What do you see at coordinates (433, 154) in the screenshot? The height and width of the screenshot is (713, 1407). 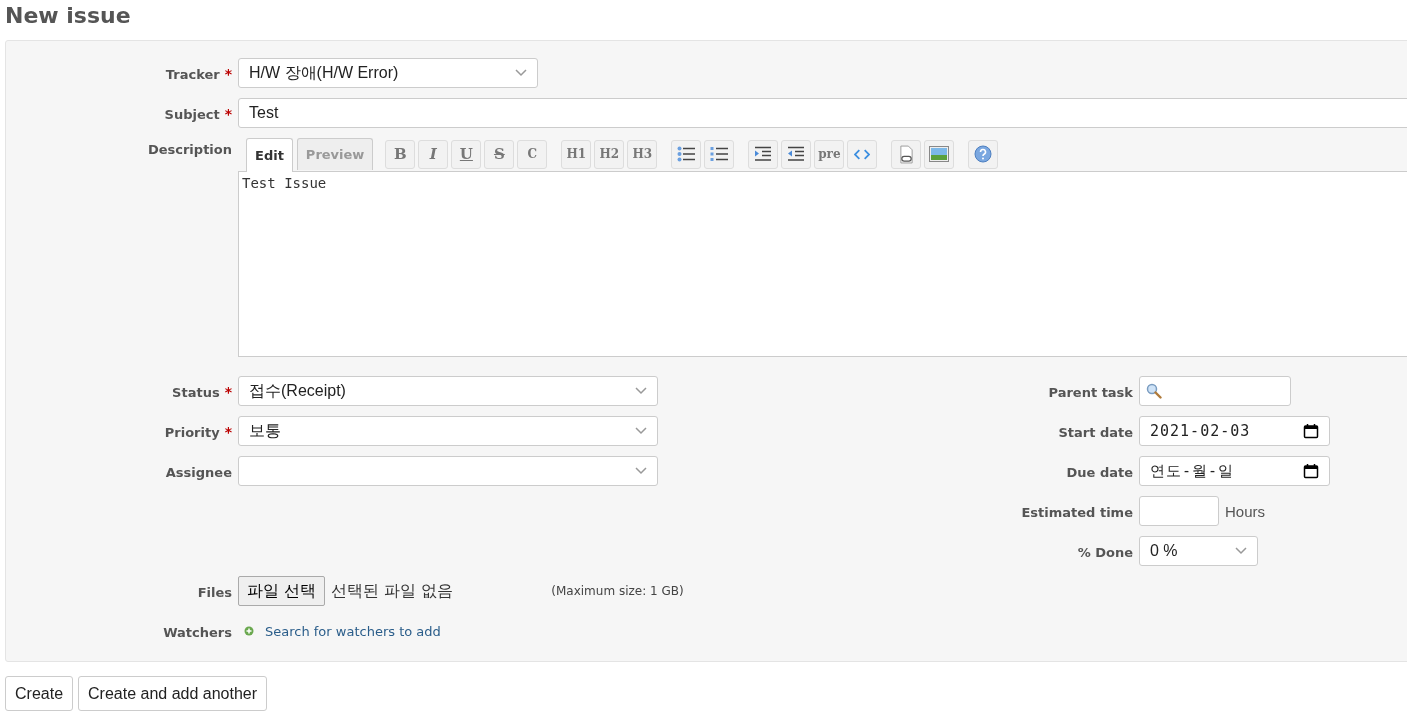 I see `format-button: I` at bounding box center [433, 154].